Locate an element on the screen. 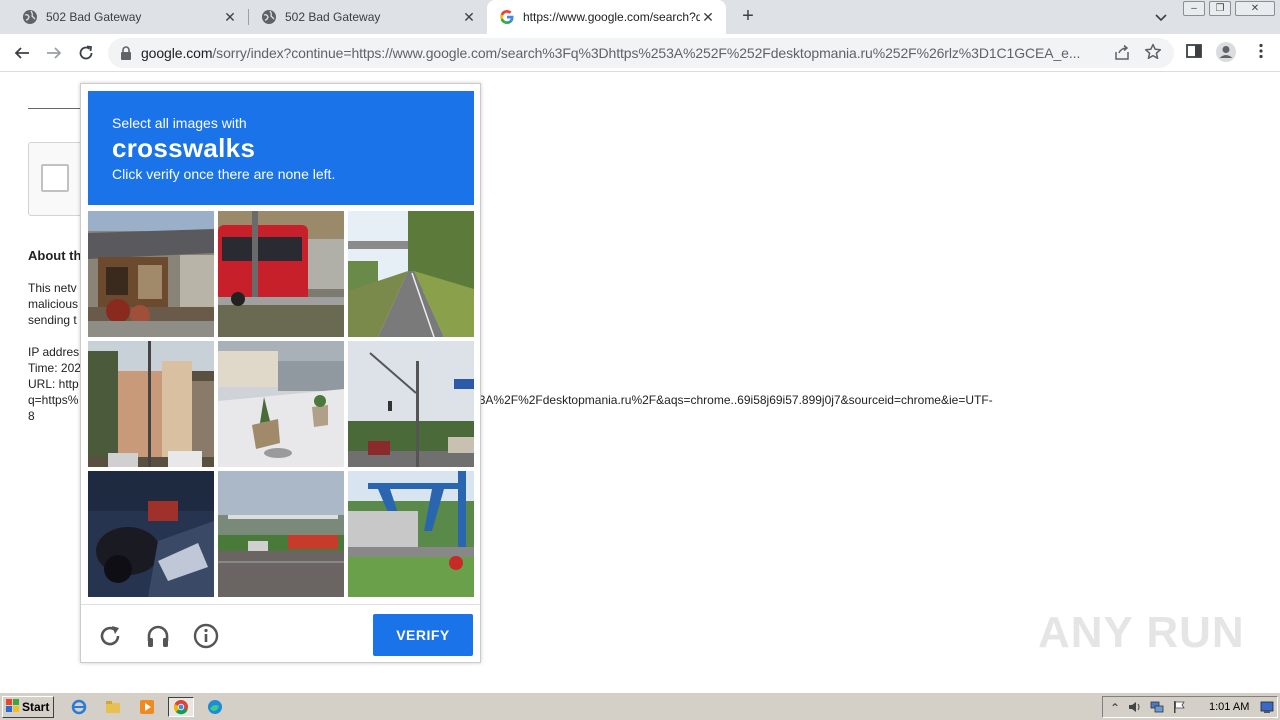 Image resolution: width=1280 pixels, height=720 pixels. kebab-menu-icon is located at coordinates (1261, 53).